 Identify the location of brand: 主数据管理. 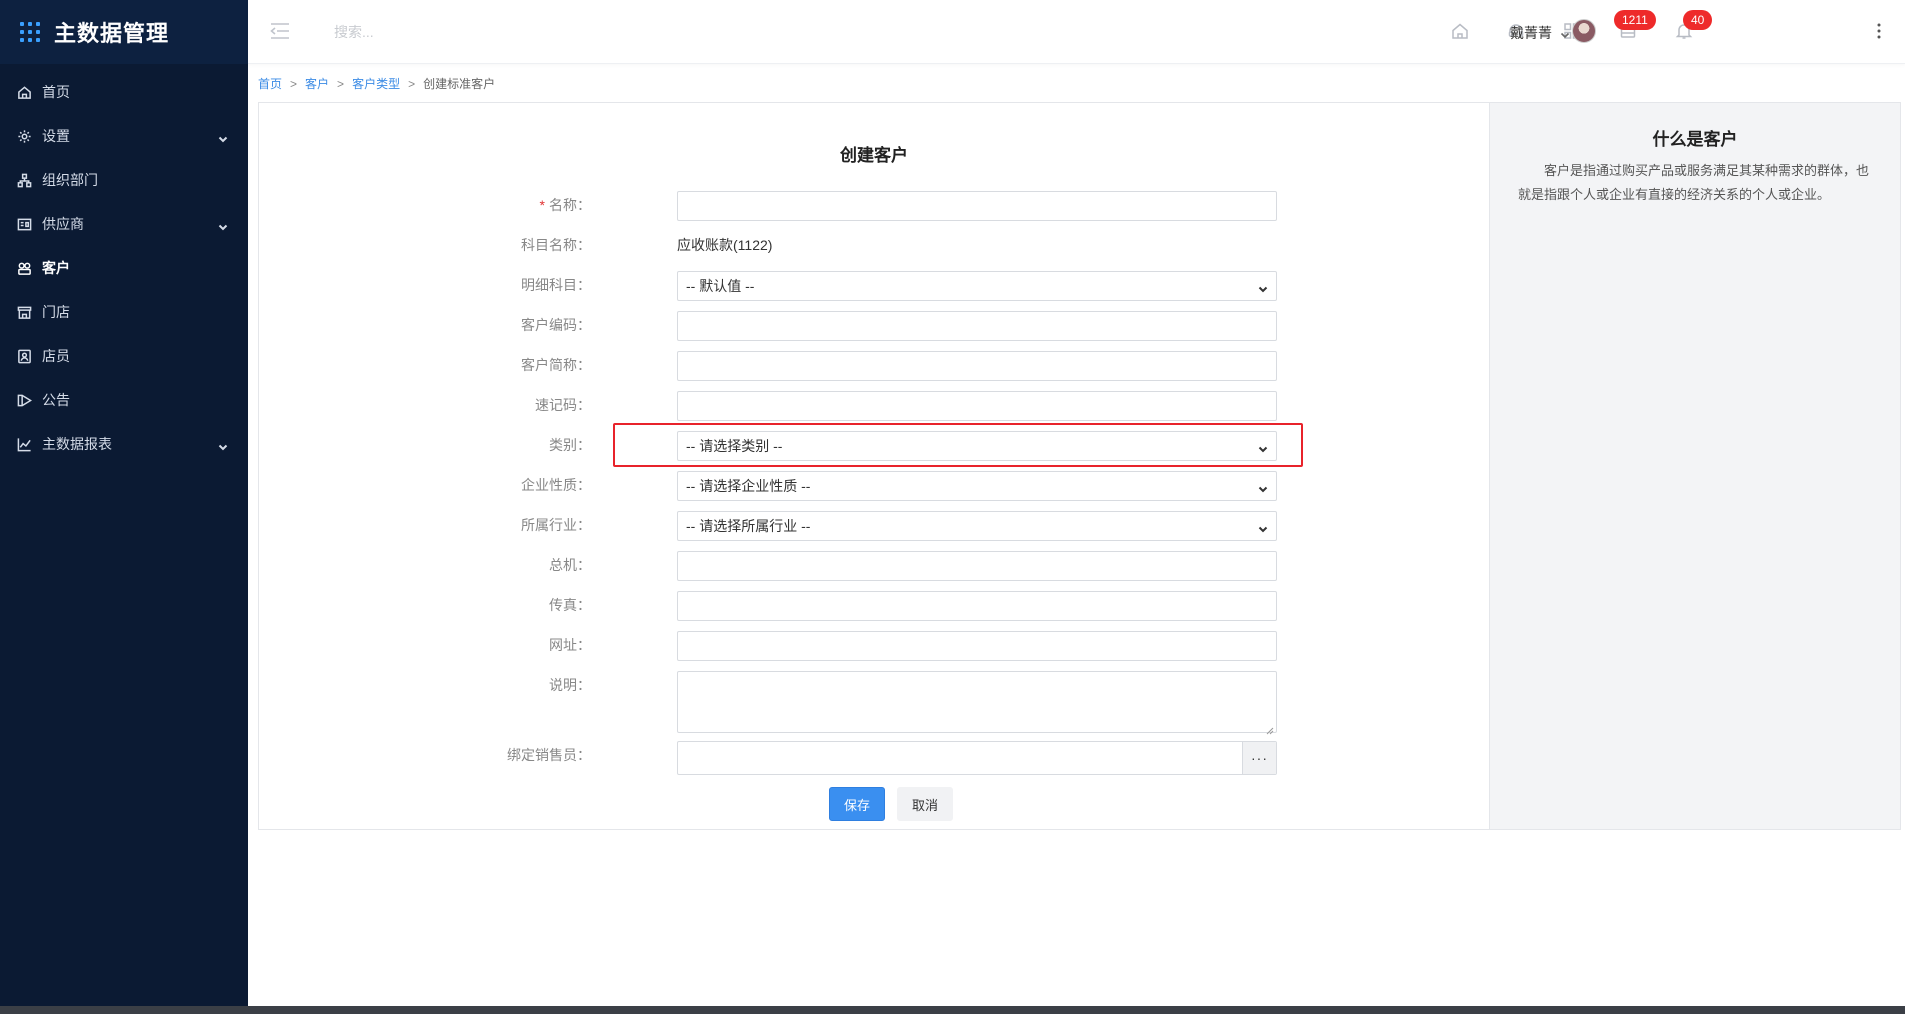
(124, 32).